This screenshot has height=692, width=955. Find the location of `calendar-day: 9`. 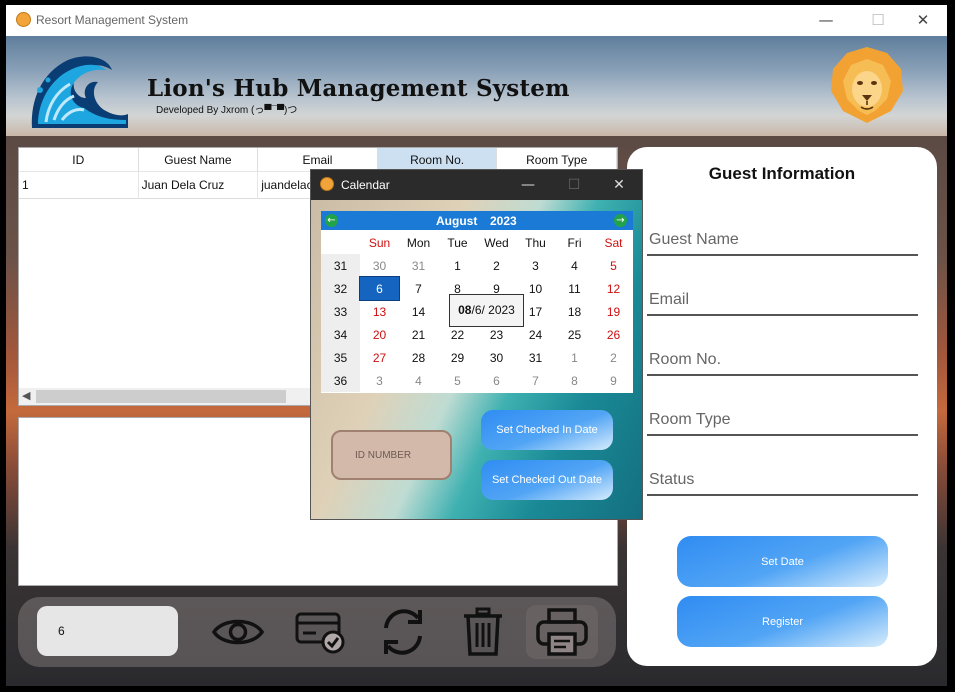

calendar-day: 9 is located at coordinates (613, 380).